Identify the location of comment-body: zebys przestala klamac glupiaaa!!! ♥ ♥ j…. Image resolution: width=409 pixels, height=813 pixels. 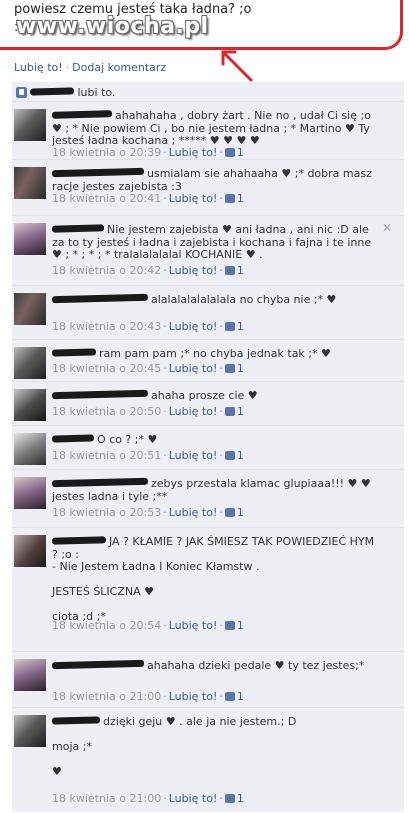
(216, 490).